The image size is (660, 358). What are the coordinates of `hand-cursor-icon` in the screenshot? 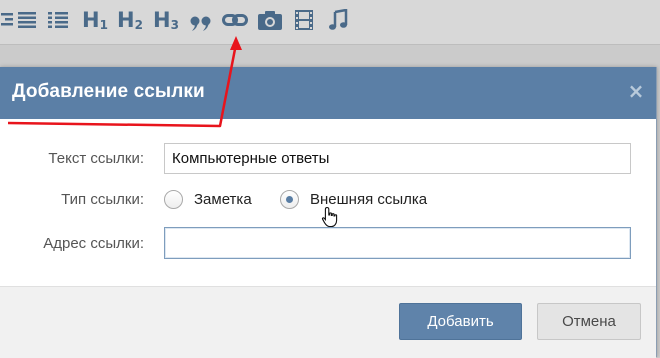 It's located at (329, 217).